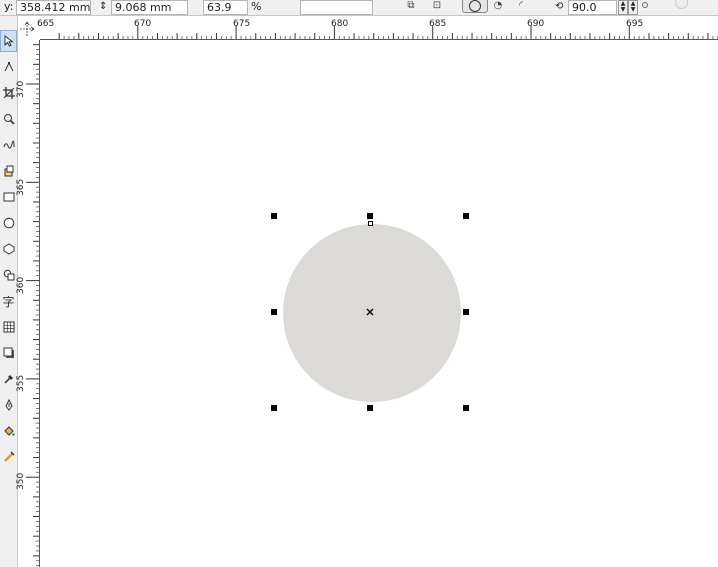 This screenshot has height=567, width=718. Describe the element at coordinates (8, 41) in the screenshot. I see `pick-tool-icon` at that location.